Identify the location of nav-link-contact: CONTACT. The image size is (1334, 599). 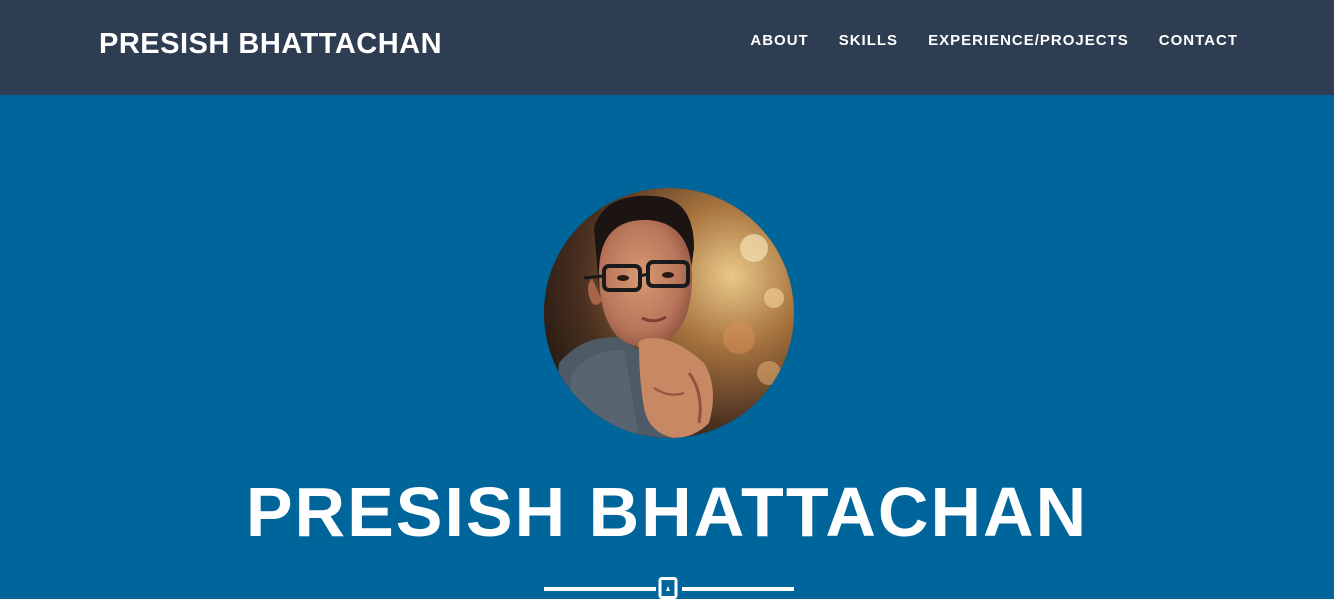
(1198, 40).